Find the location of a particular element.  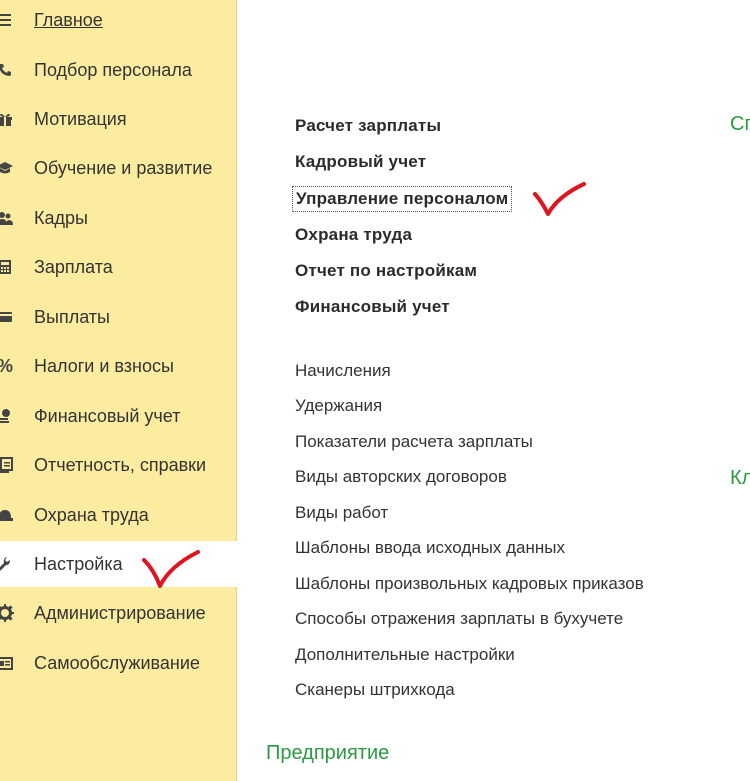

sidebar-item-label: Охрана труда is located at coordinates (91, 514).